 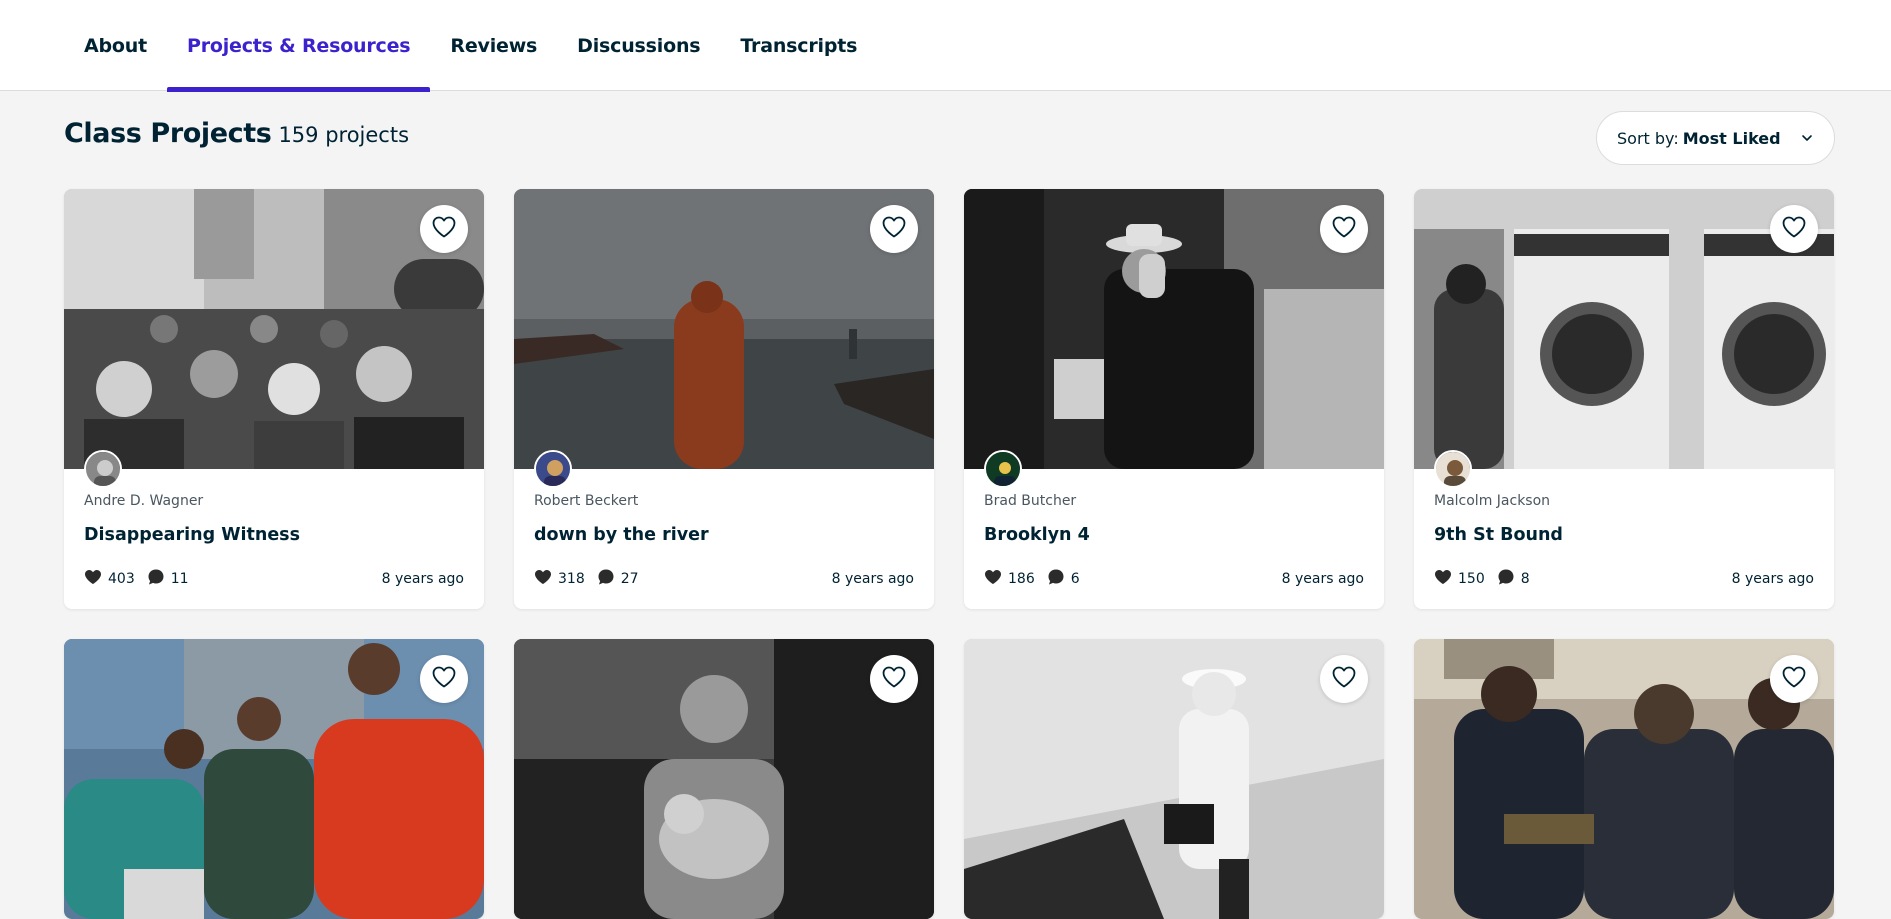 What do you see at coordinates (798, 45) in the screenshot?
I see `tab-transcripts: Transcripts` at bounding box center [798, 45].